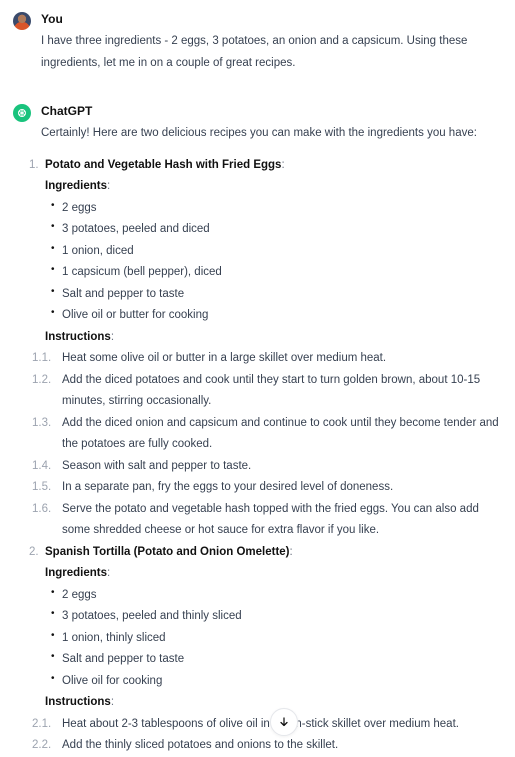 The height and width of the screenshot is (757, 515). I want to click on ingredient-item: • 3 potatoes, peeled and thinly sliced, so click(273, 617).